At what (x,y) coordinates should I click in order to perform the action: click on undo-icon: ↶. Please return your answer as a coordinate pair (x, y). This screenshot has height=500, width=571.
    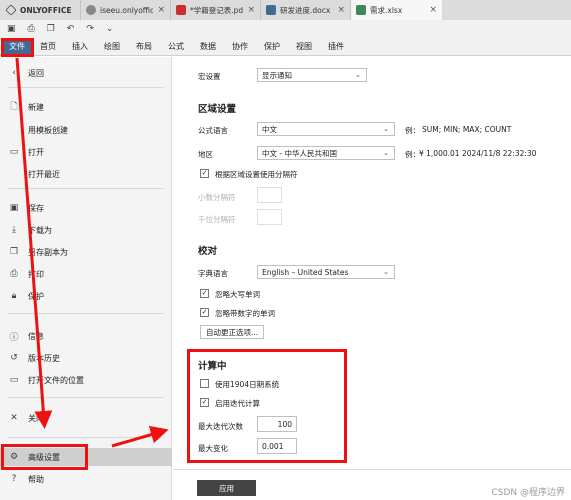
    Looking at the image, I should click on (71, 29).